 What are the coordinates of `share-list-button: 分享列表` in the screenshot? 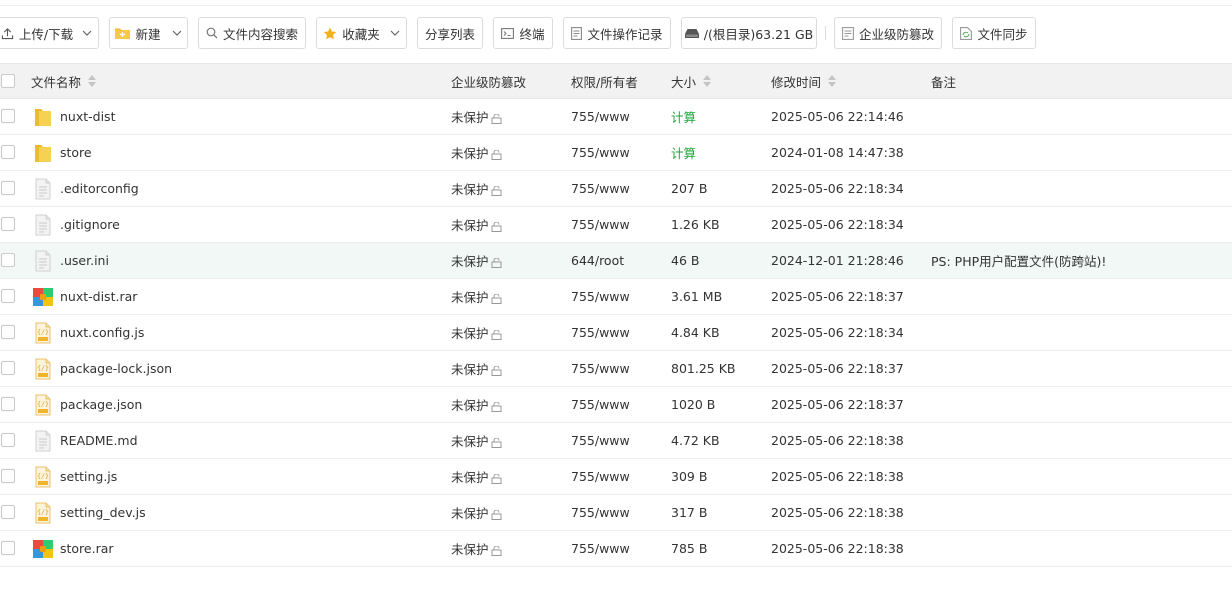 It's located at (450, 33).